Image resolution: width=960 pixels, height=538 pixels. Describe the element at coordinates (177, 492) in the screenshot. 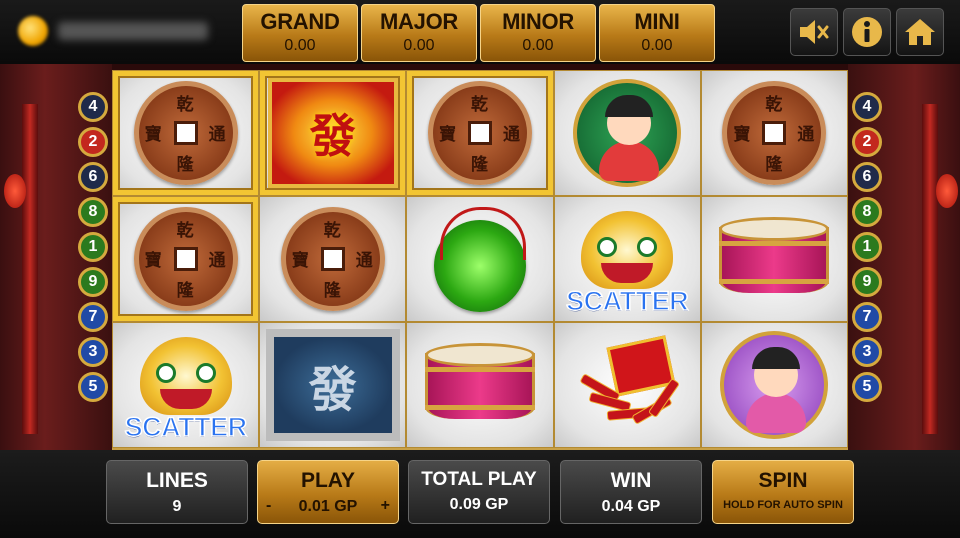

I see `lines-panel: LINES 9` at that location.